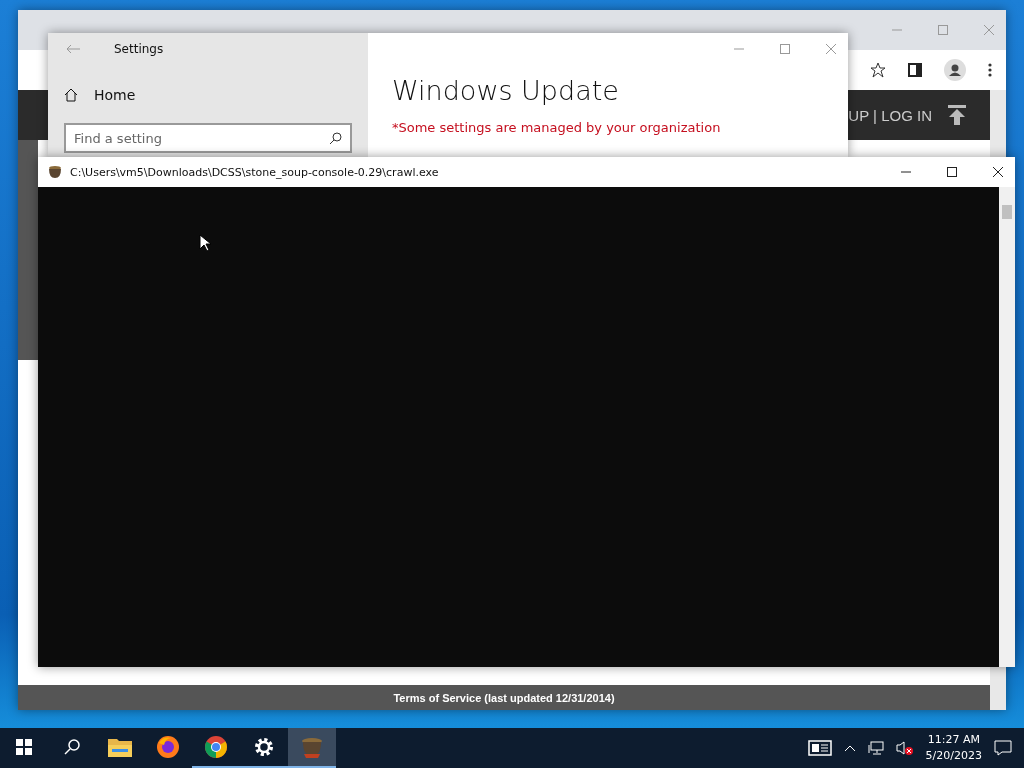 The height and width of the screenshot is (768, 1024). I want to click on signup-login-link: UP | LOG IN, so click(890, 115).